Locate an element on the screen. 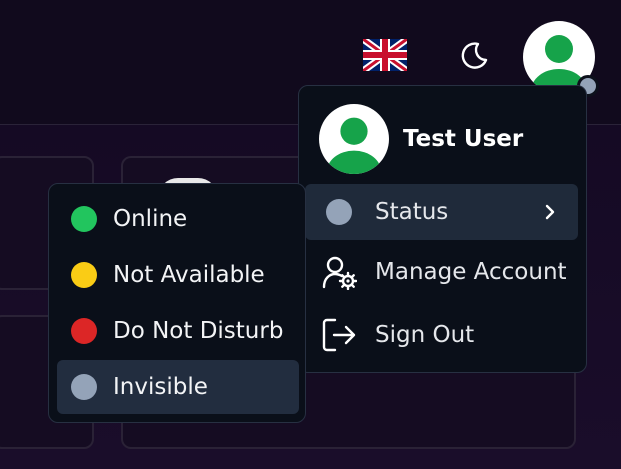 The height and width of the screenshot is (469, 621). status-option-invisible-label: Invisible is located at coordinates (160, 387).